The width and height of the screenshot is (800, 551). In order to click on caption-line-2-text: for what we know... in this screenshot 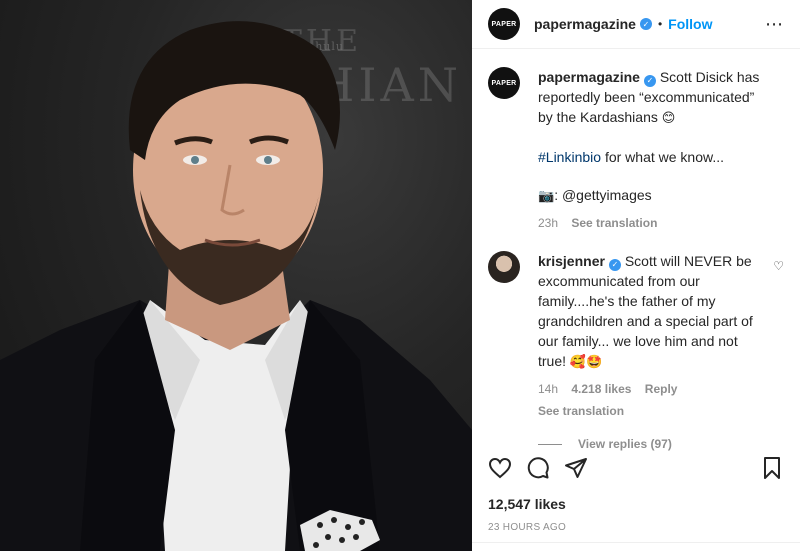, I will do `click(663, 157)`.